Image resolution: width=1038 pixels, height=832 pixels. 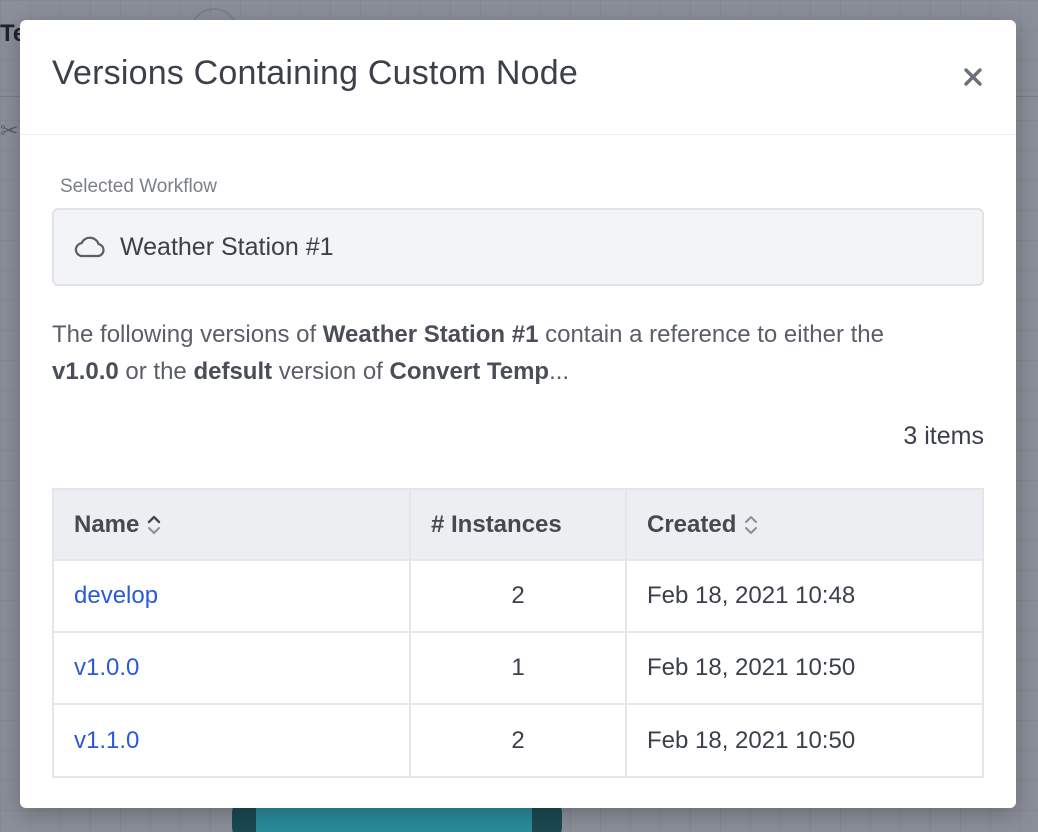 I want to click on scissors-icon: ✂, so click(x=9, y=130).